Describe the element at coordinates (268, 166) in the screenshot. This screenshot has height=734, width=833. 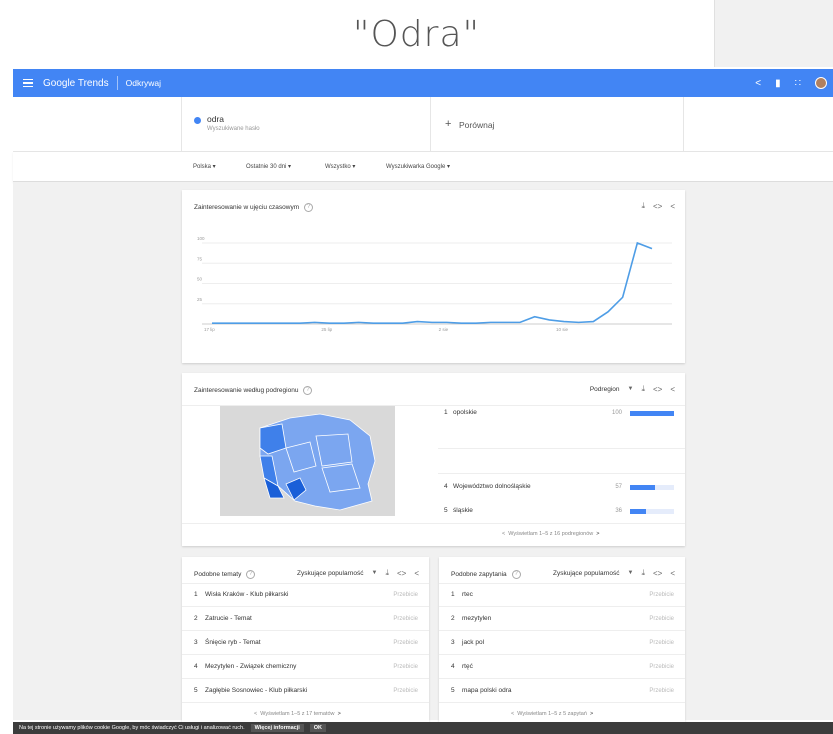
I see `period-filter: Ostatnie 30 dni ▾` at that location.